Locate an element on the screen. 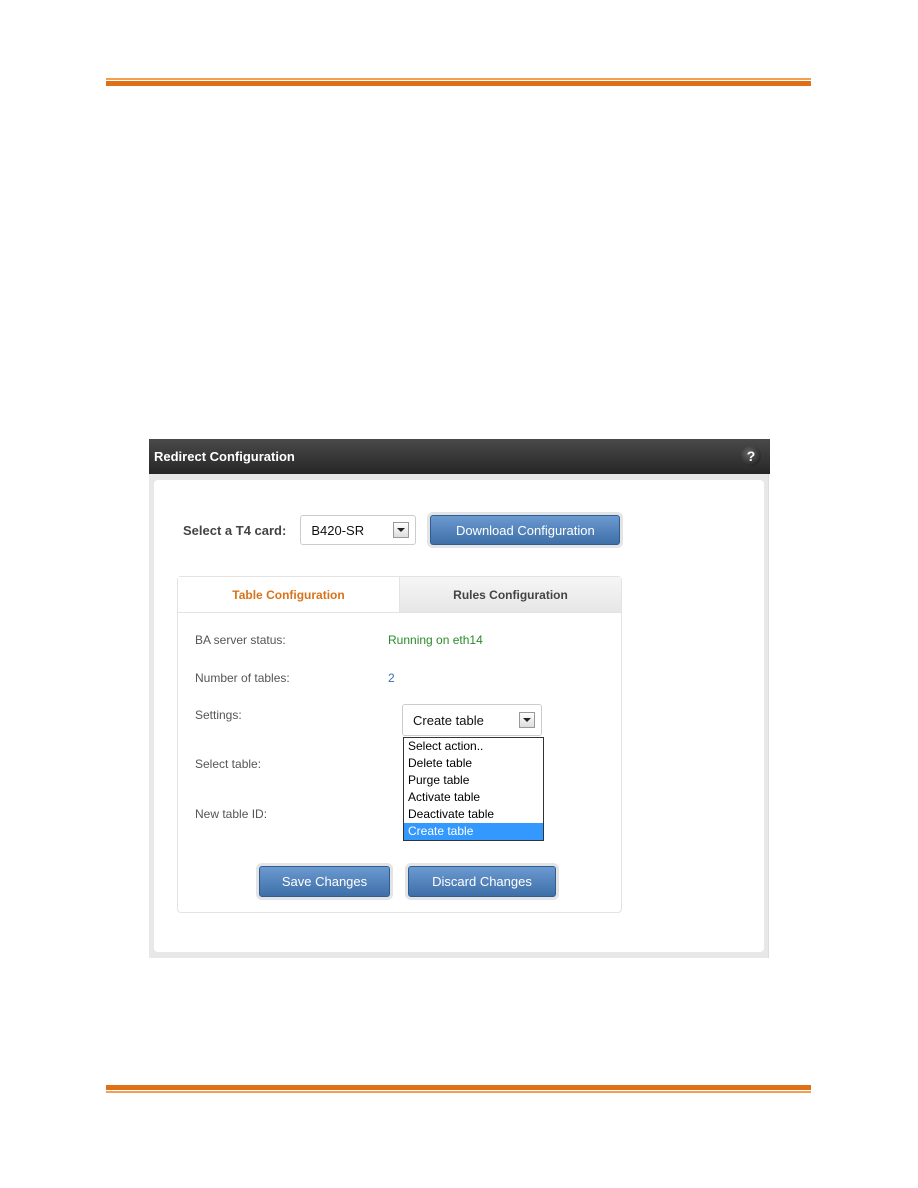 The height and width of the screenshot is (1188, 918). card-select-value: B420-SR is located at coordinates (338, 530).